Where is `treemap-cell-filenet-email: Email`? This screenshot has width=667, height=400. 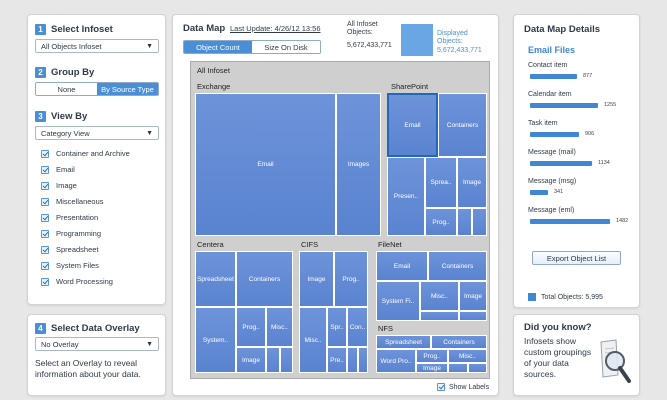
treemap-cell-filenet-email: Email is located at coordinates (402, 266).